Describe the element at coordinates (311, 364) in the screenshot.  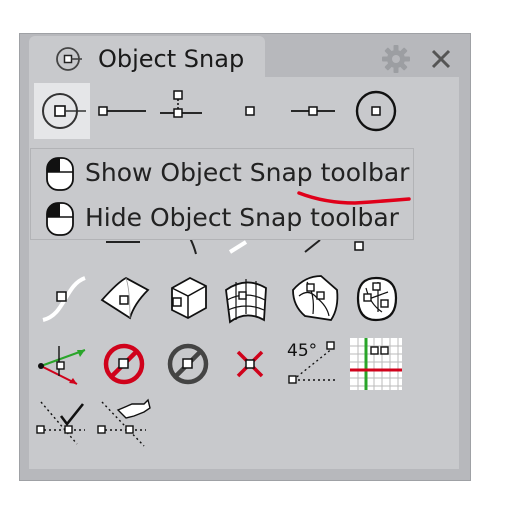
I see `snap-smarttrack-icon: 45°` at that location.